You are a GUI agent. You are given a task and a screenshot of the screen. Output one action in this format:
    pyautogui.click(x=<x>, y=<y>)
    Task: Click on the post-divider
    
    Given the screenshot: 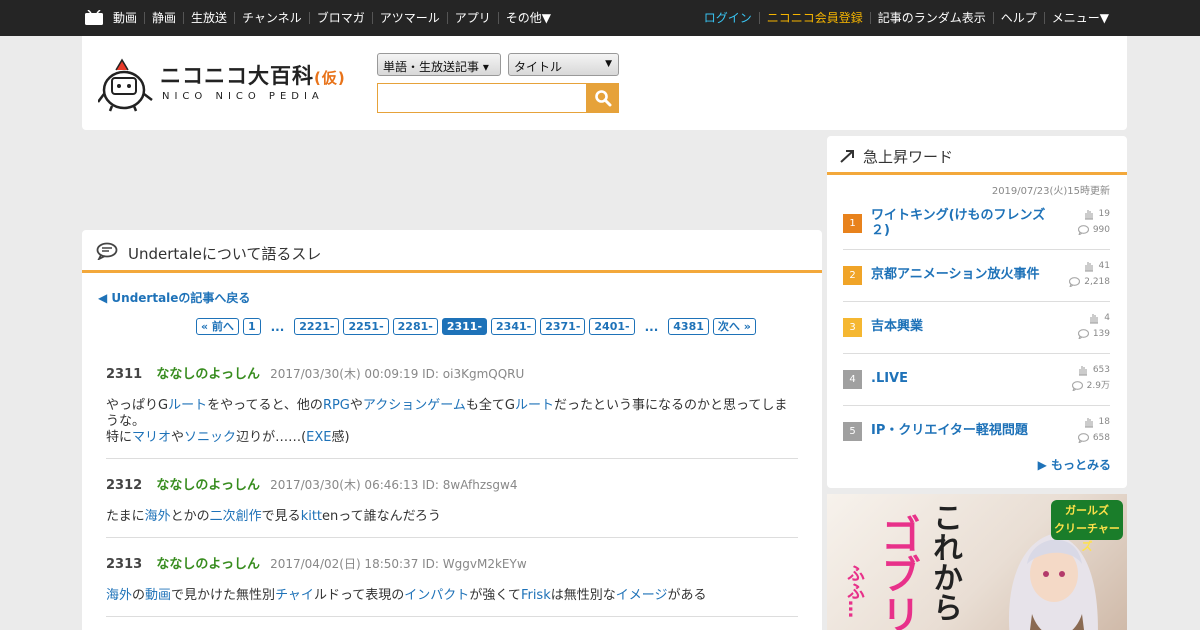 What is the action you would take?
    pyautogui.click(x=452, y=458)
    